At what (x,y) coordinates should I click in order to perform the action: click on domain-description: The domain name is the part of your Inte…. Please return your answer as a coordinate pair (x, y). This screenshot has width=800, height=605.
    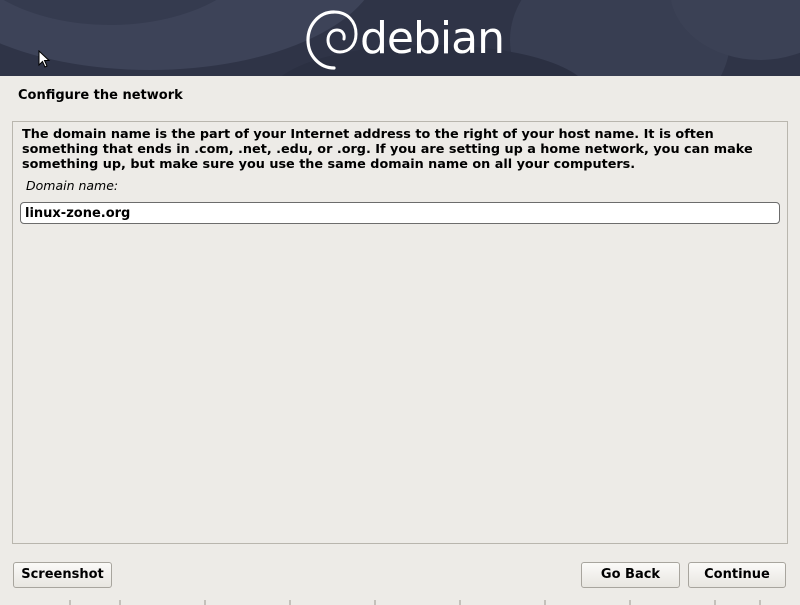
    Looking at the image, I should click on (387, 149).